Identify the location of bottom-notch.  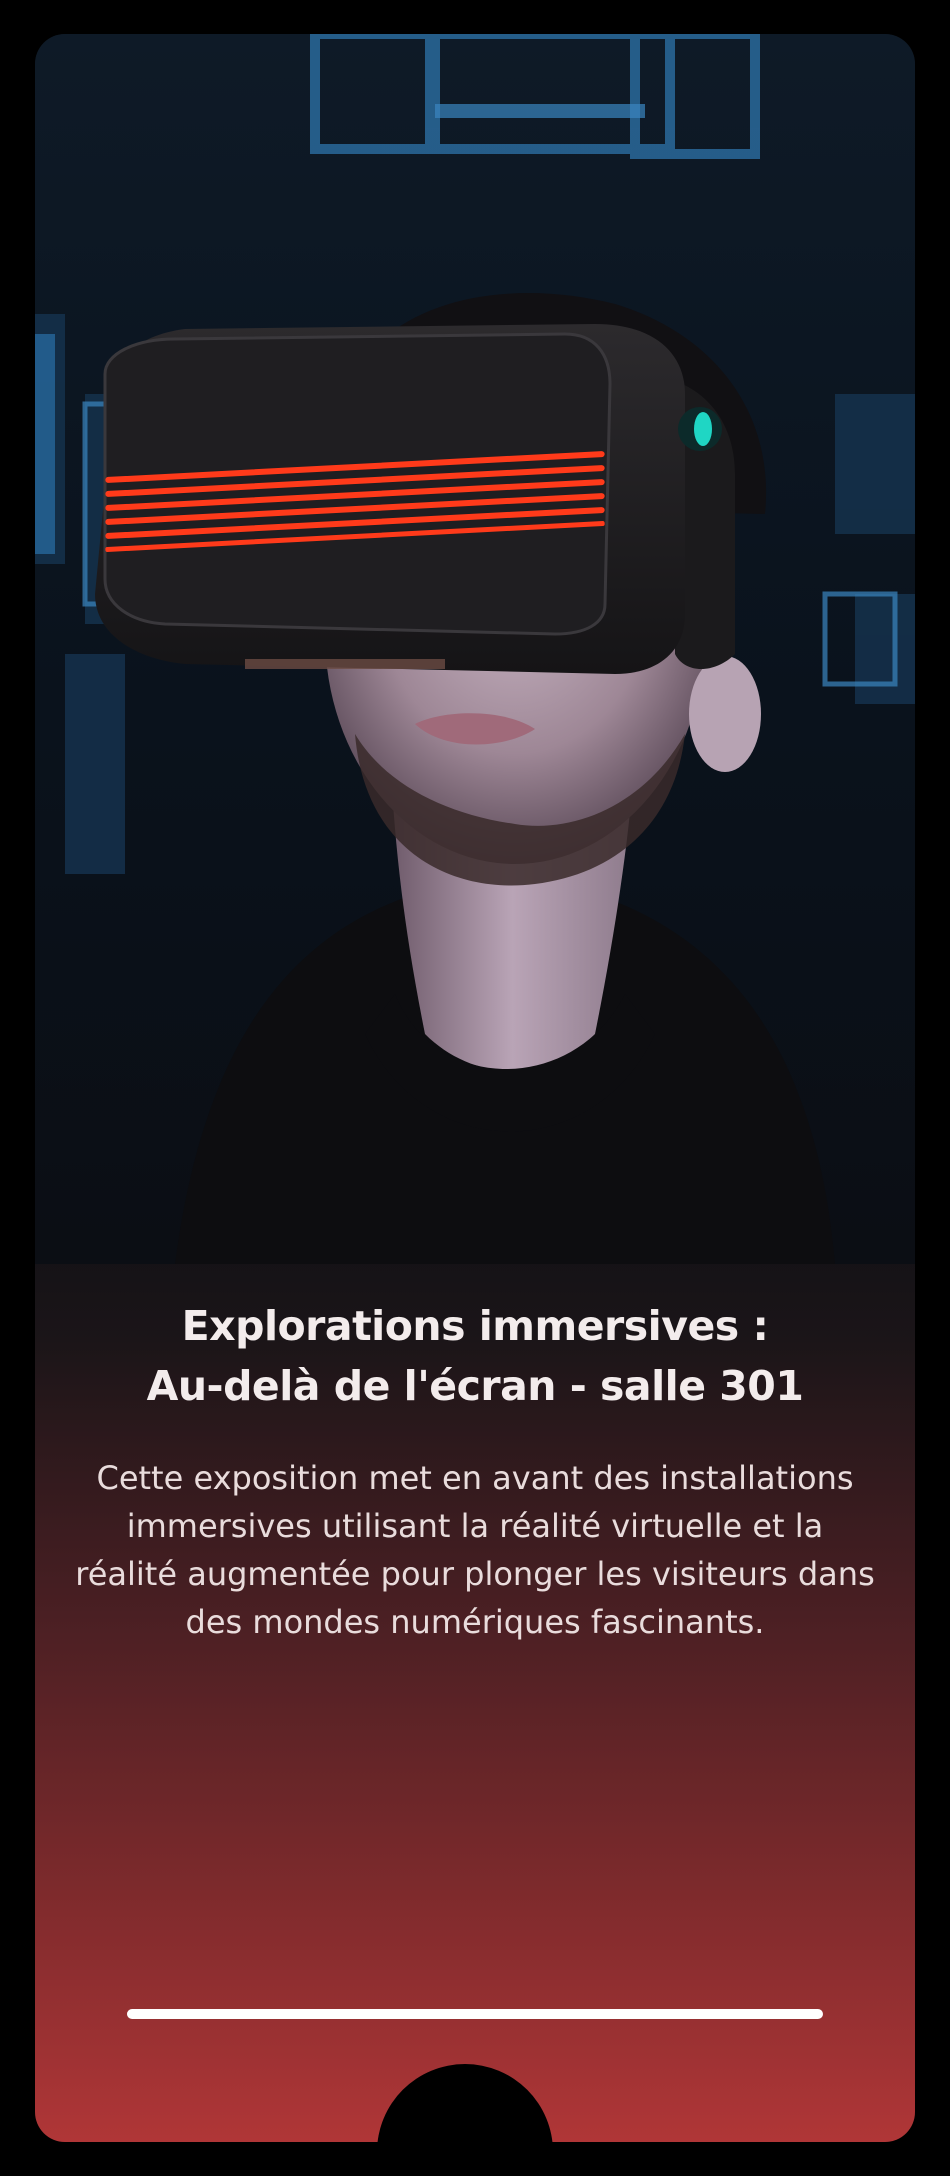
(465, 2103).